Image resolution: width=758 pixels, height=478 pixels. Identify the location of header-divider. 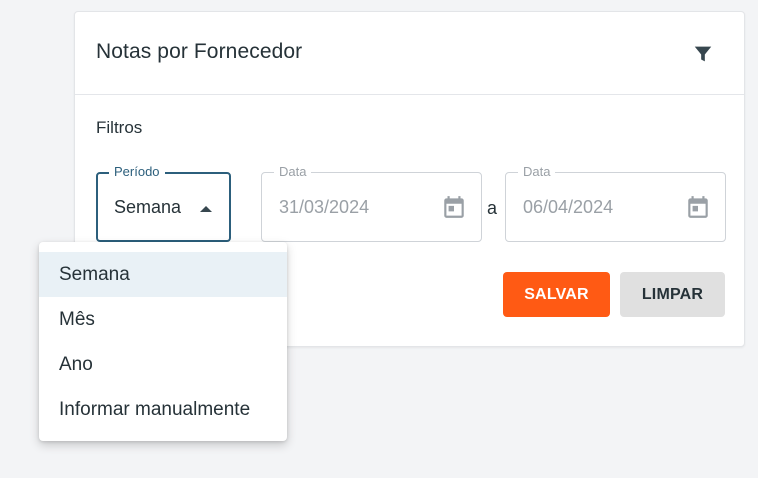
(409, 94).